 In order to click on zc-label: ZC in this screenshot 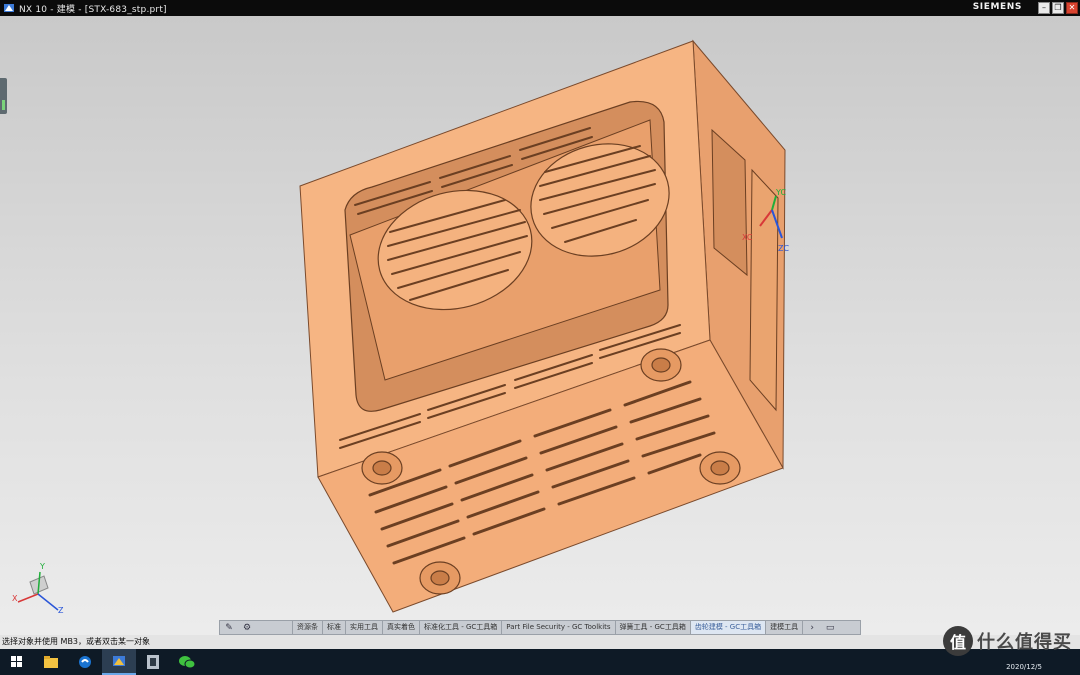, I will do `click(784, 248)`.